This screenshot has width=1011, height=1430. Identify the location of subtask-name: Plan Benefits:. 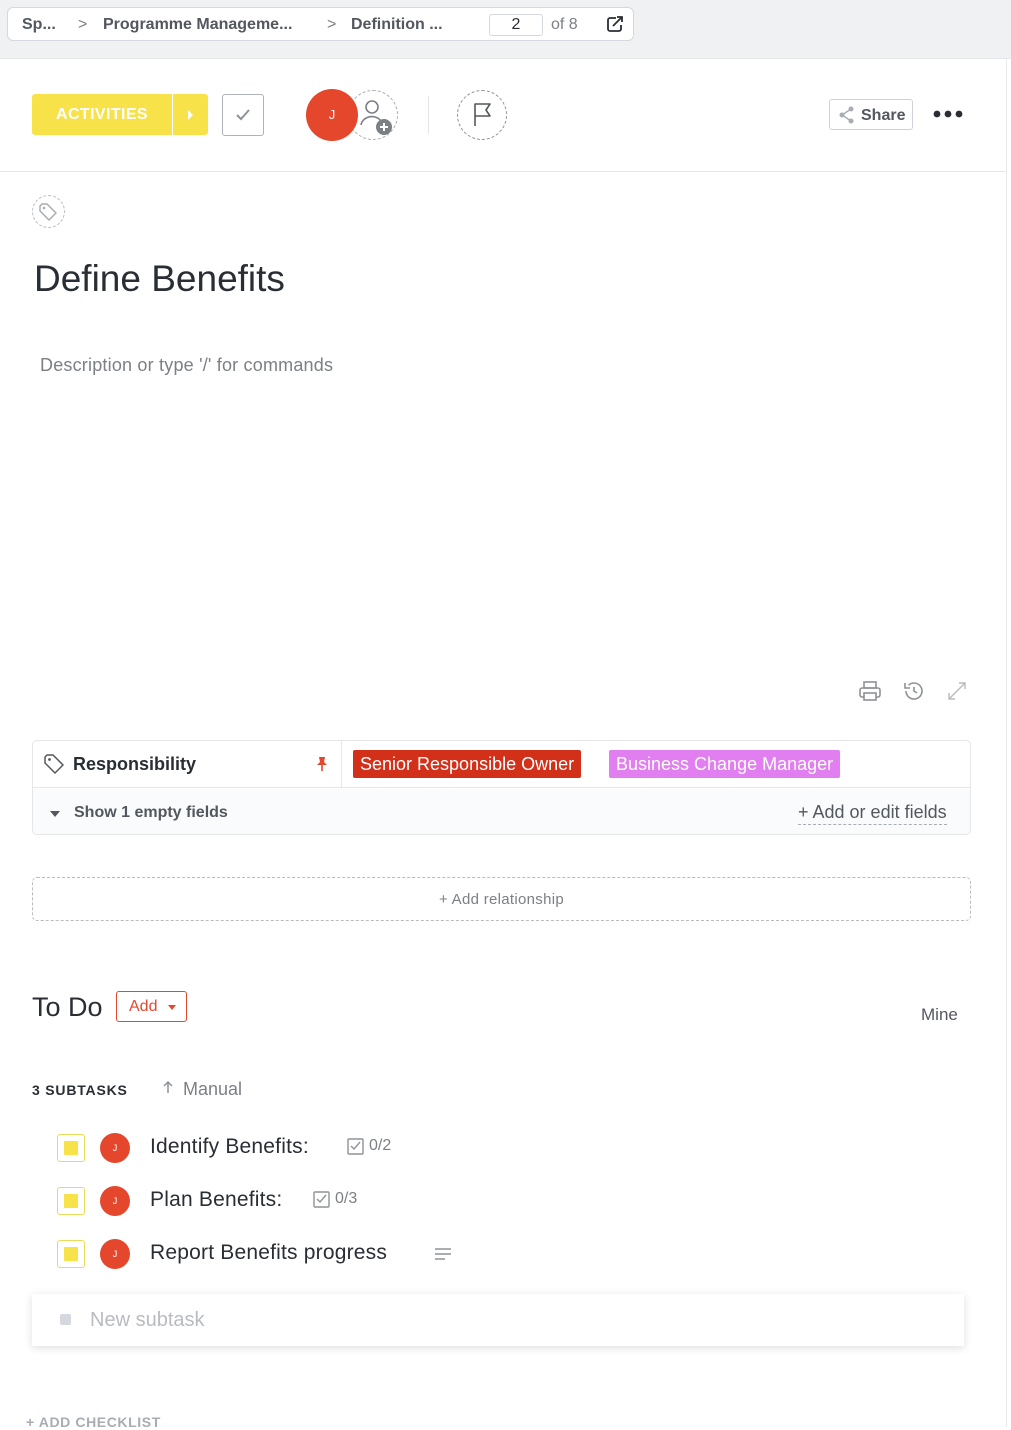
(216, 1200).